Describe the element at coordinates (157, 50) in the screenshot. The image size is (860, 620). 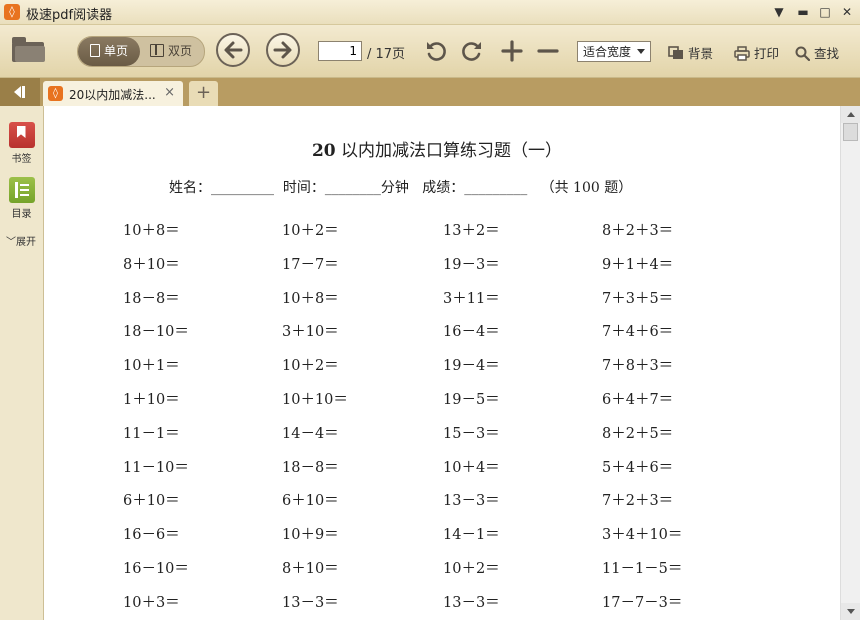
I see `double-page-icon` at that location.